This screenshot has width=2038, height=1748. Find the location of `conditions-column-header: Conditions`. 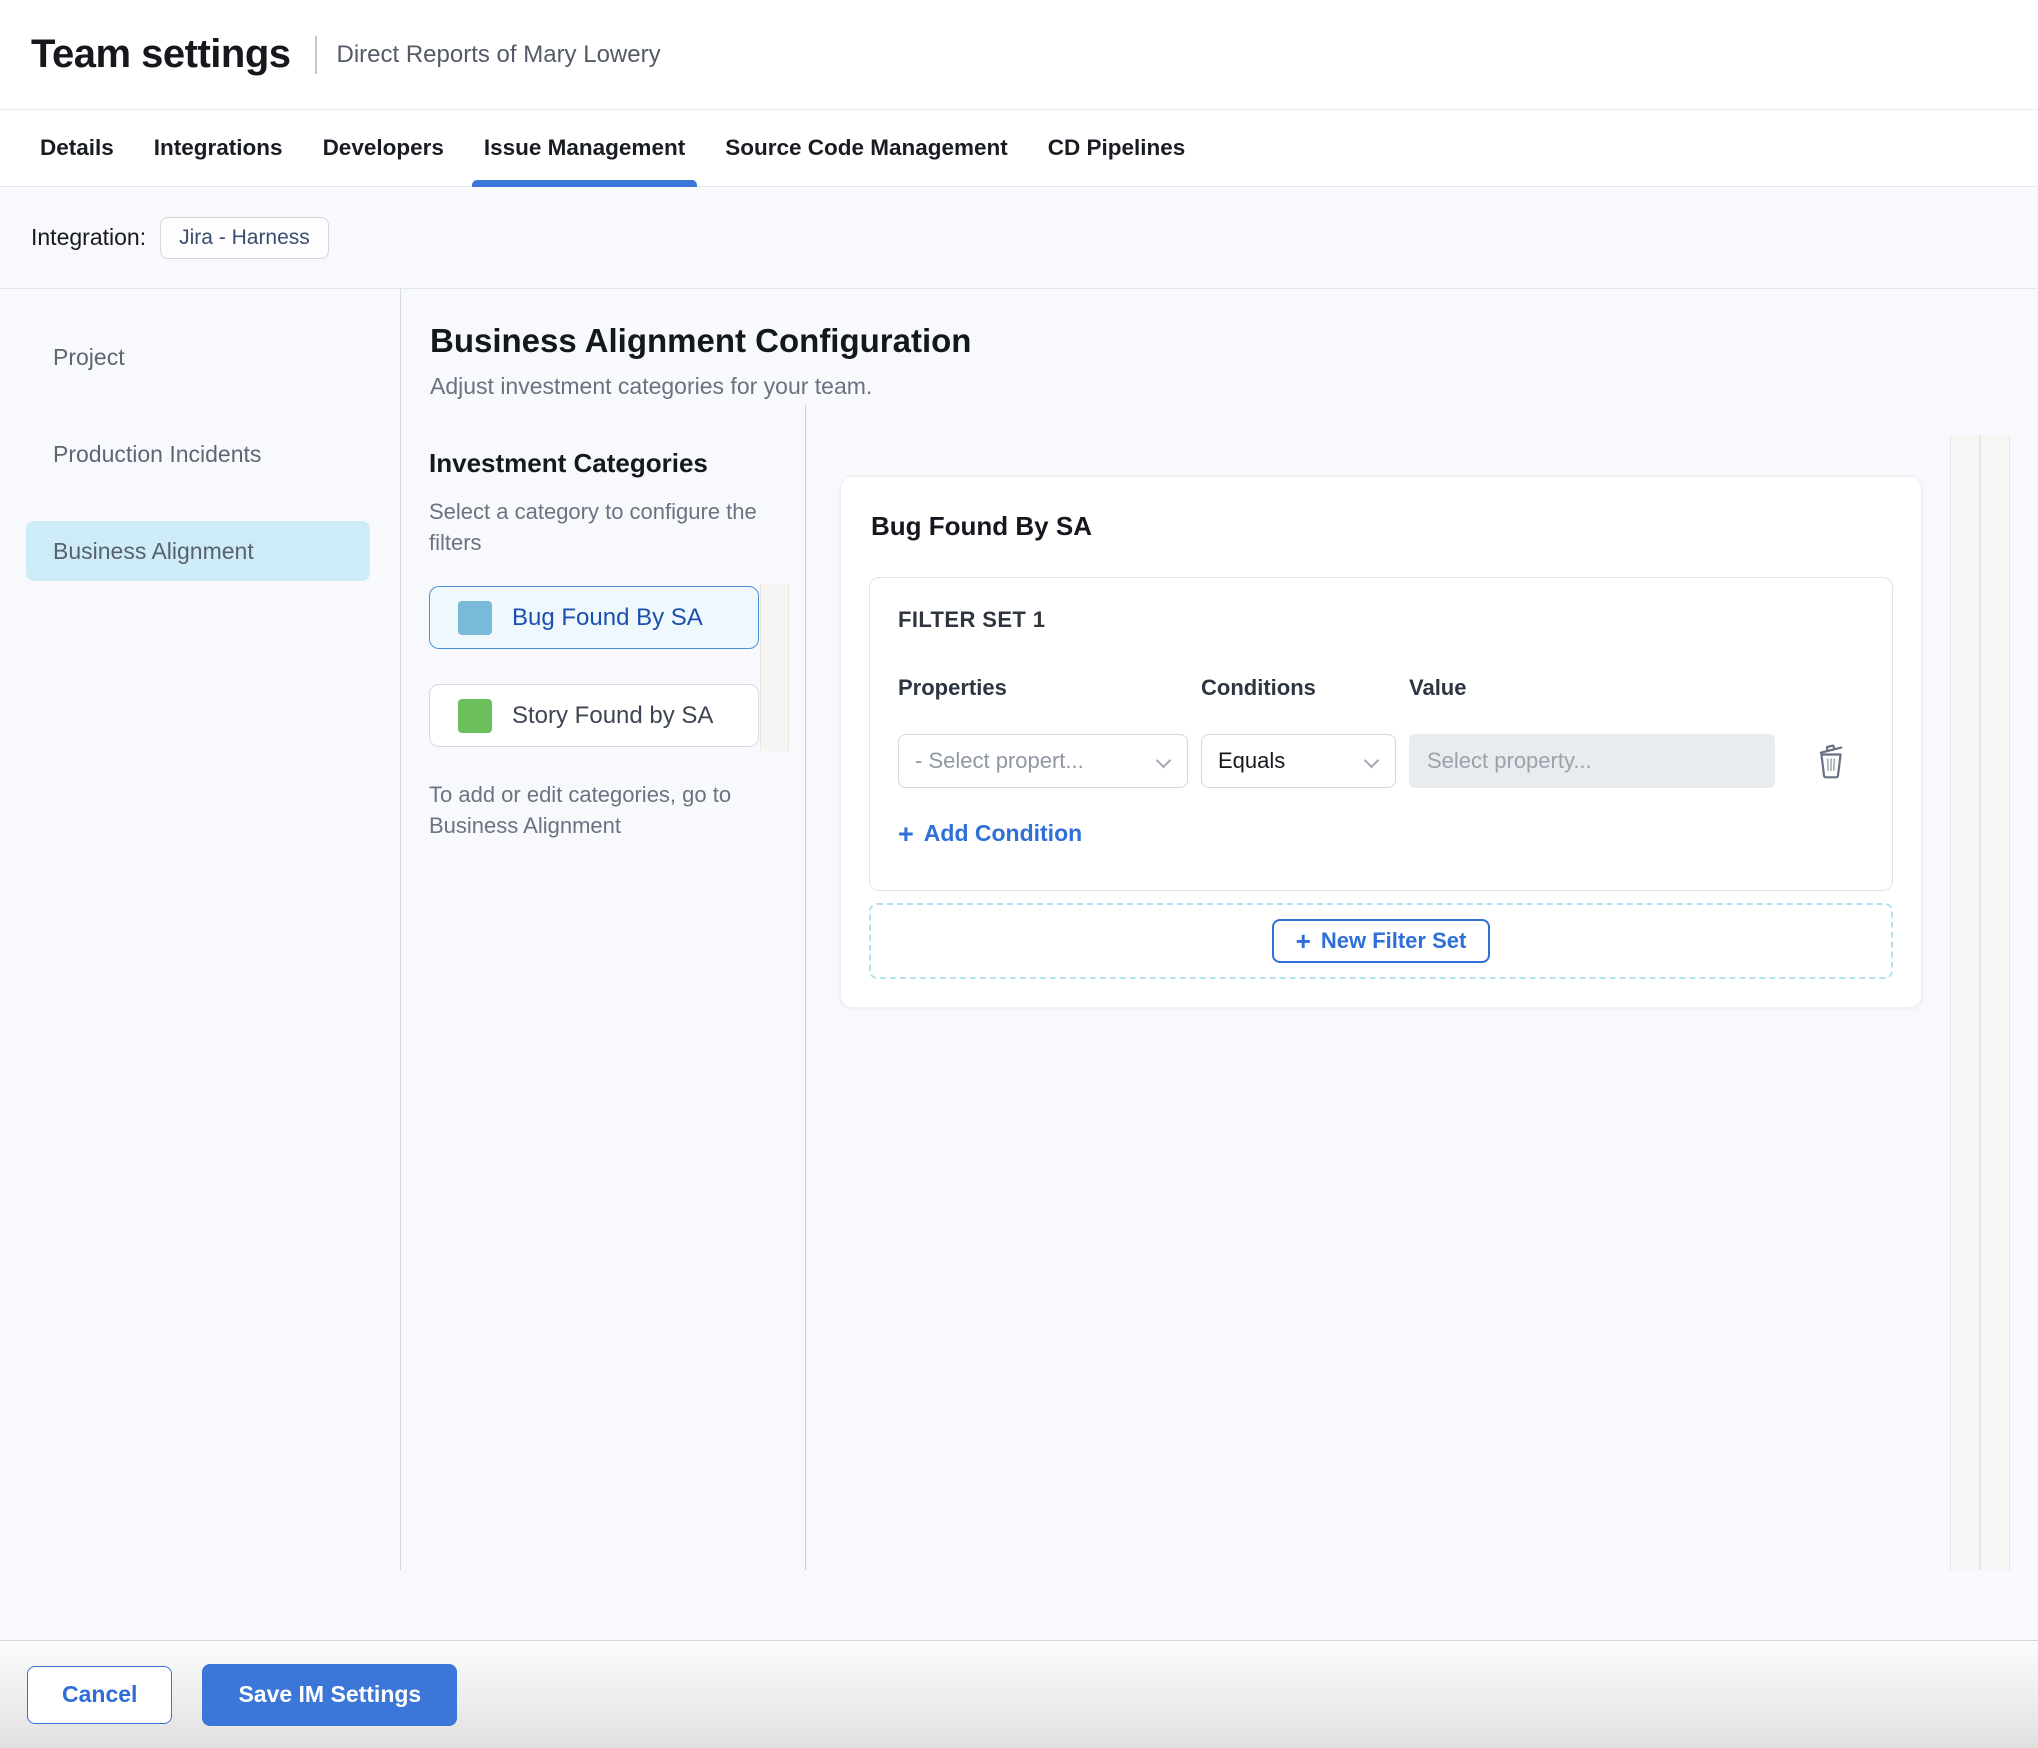

conditions-column-header: Conditions is located at coordinates (1258, 687).